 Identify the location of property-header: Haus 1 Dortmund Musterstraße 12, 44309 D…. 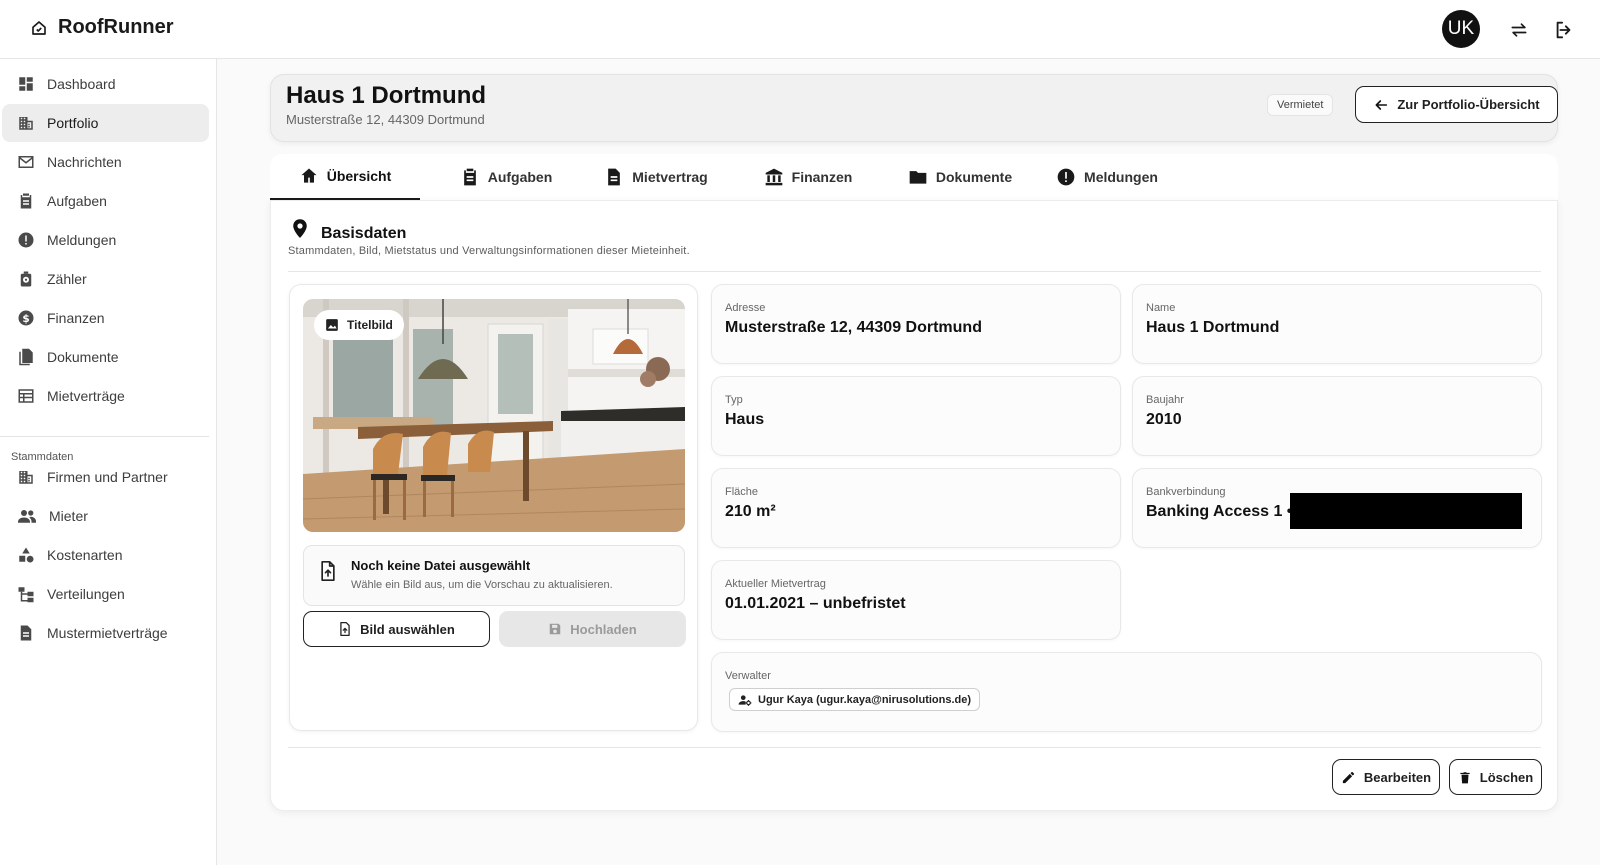
(914, 108).